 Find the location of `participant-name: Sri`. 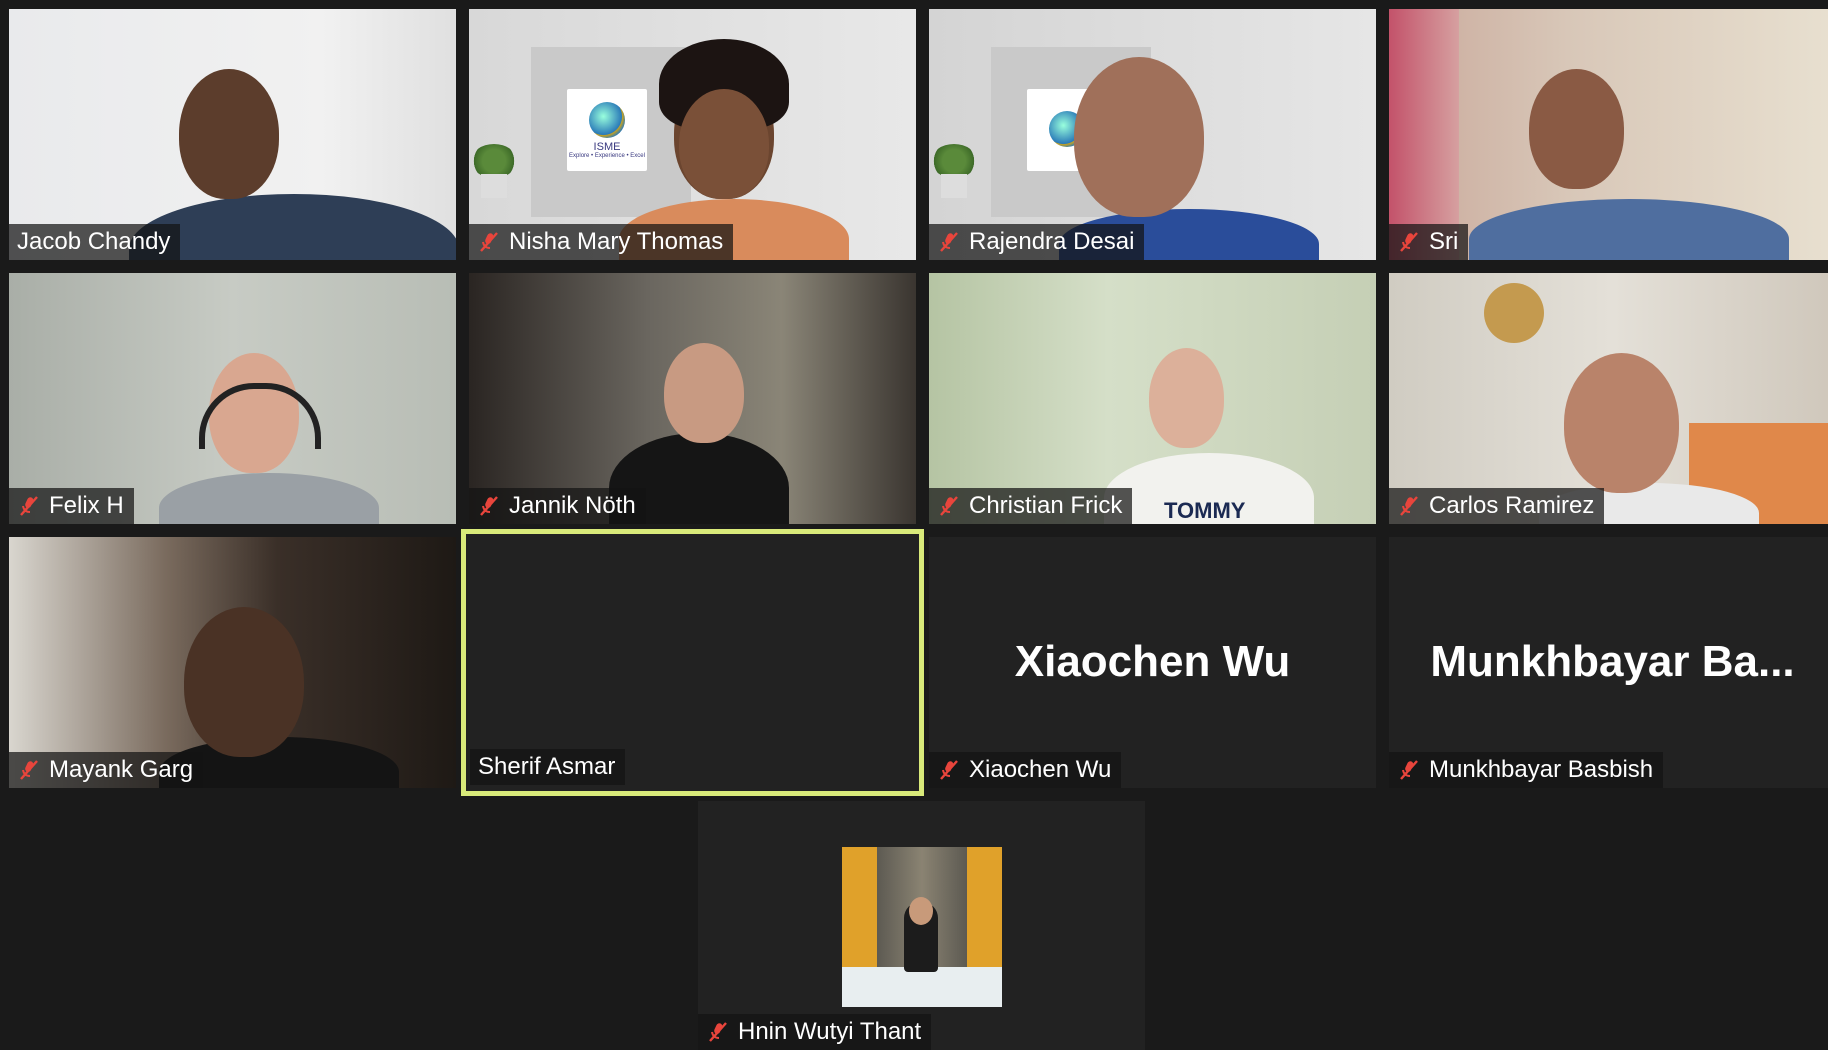

participant-name: Sri is located at coordinates (1444, 241).